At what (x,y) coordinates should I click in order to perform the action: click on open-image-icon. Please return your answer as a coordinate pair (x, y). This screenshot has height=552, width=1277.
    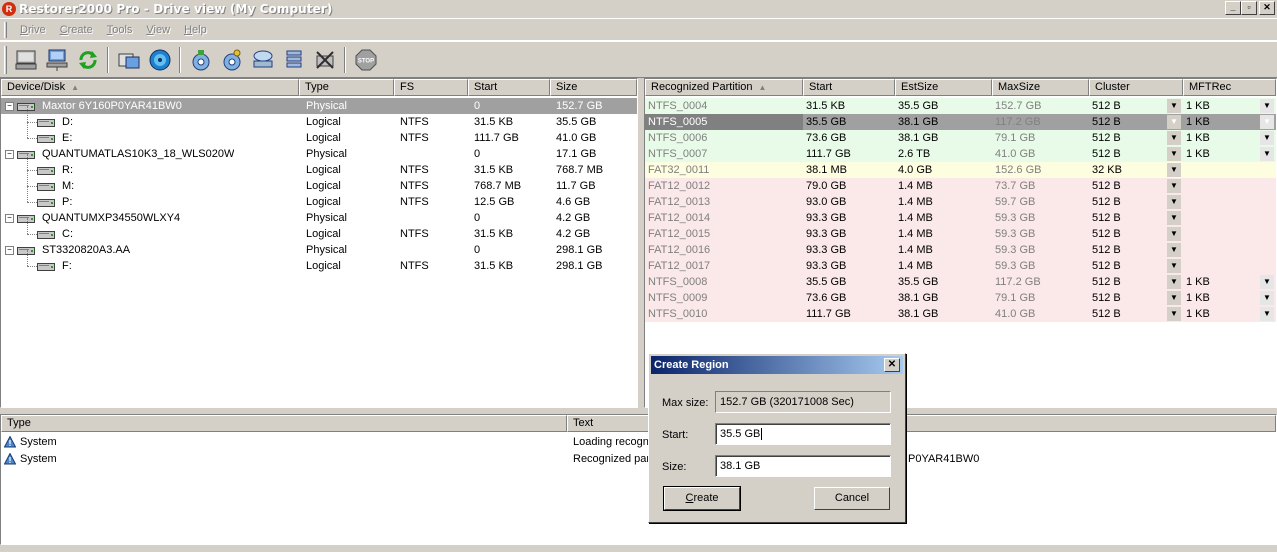
    Looking at the image, I should click on (128, 60).